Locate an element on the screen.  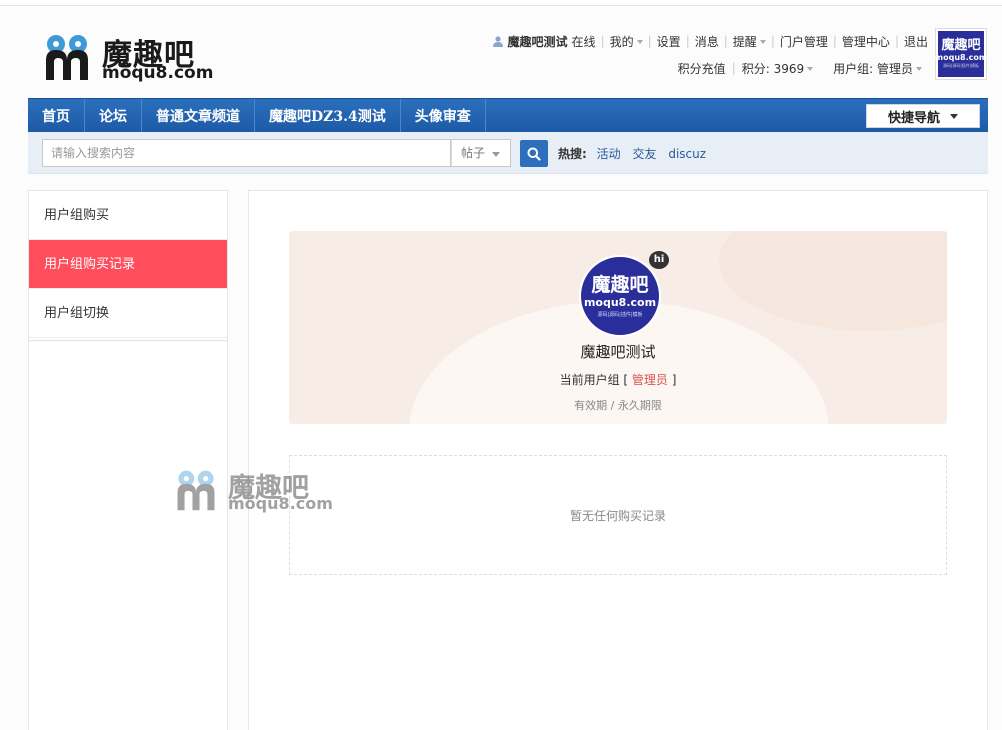
my-menu-label: 我的 is located at coordinates (621, 41).